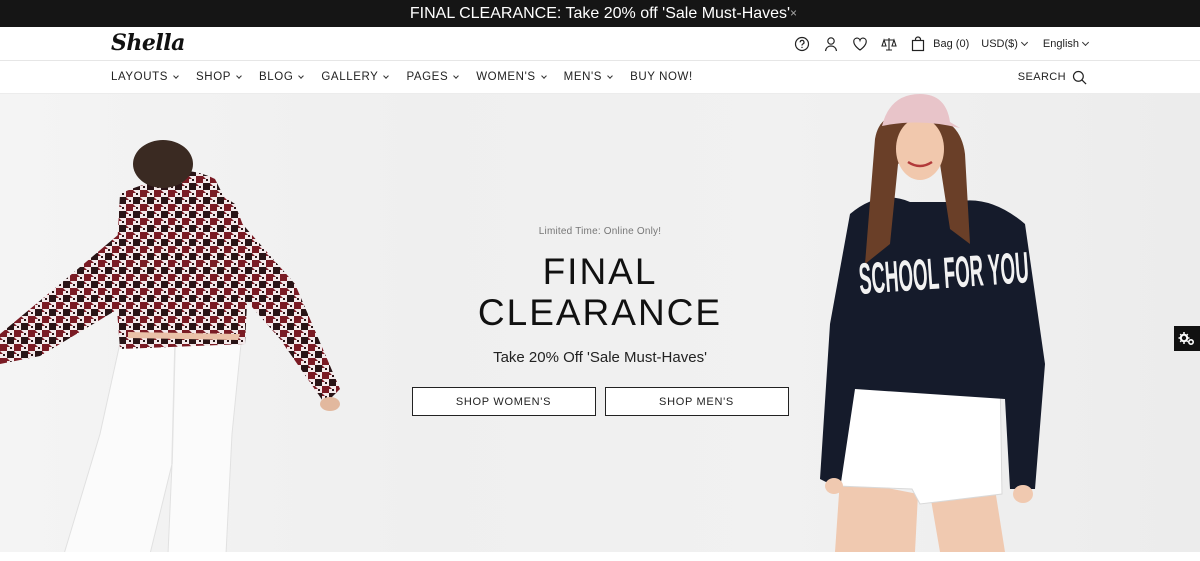 Image resolution: width=1200 pixels, height=561 pixels. What do you see at coordinates (600, 312) in the screenshot?
I see `hero-headline-line2: CLEARANCE` at bounding box center [600, 312].